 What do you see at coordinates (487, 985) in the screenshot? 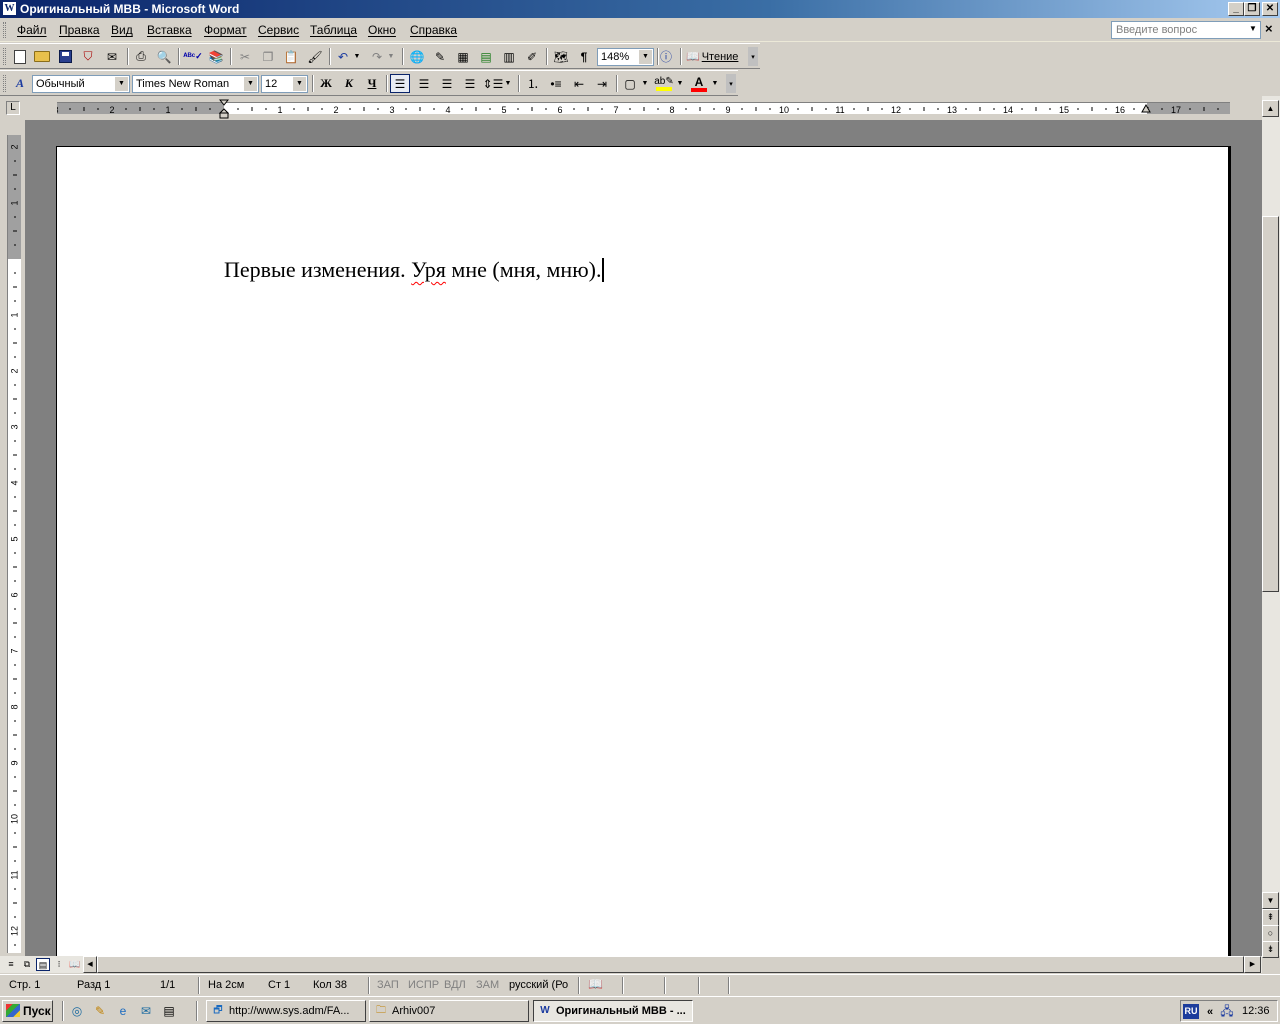
I see `status-overtype: ЗАМ` at bounding box center [487, 985].